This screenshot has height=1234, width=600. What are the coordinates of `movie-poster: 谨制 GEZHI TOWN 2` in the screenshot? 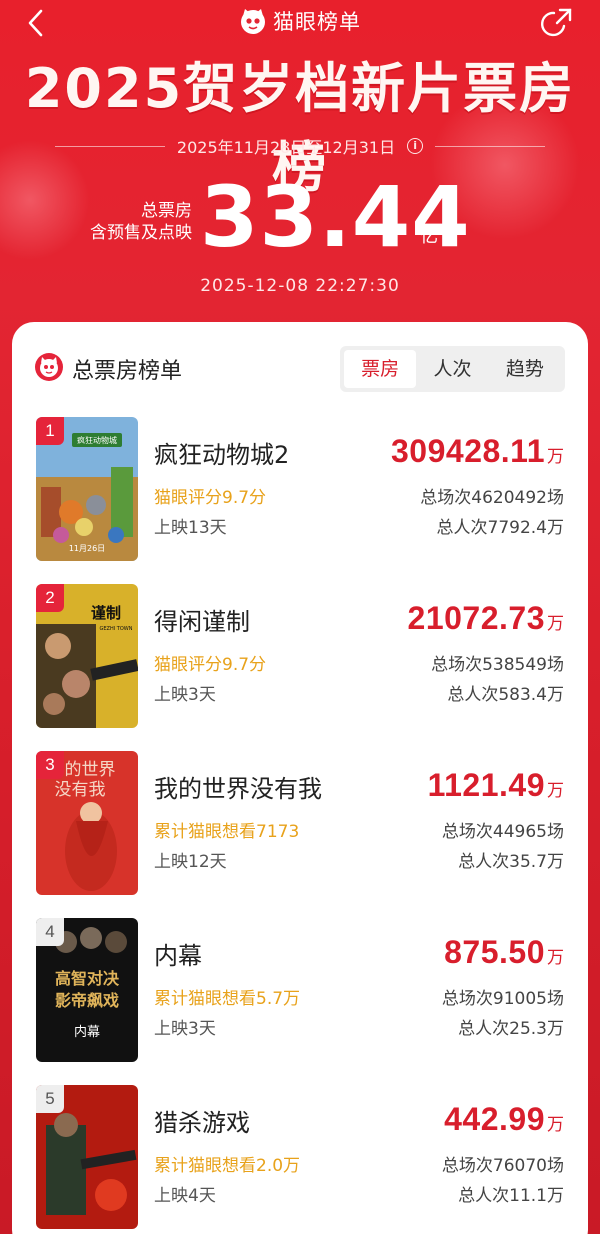 It's located at (87, 656).